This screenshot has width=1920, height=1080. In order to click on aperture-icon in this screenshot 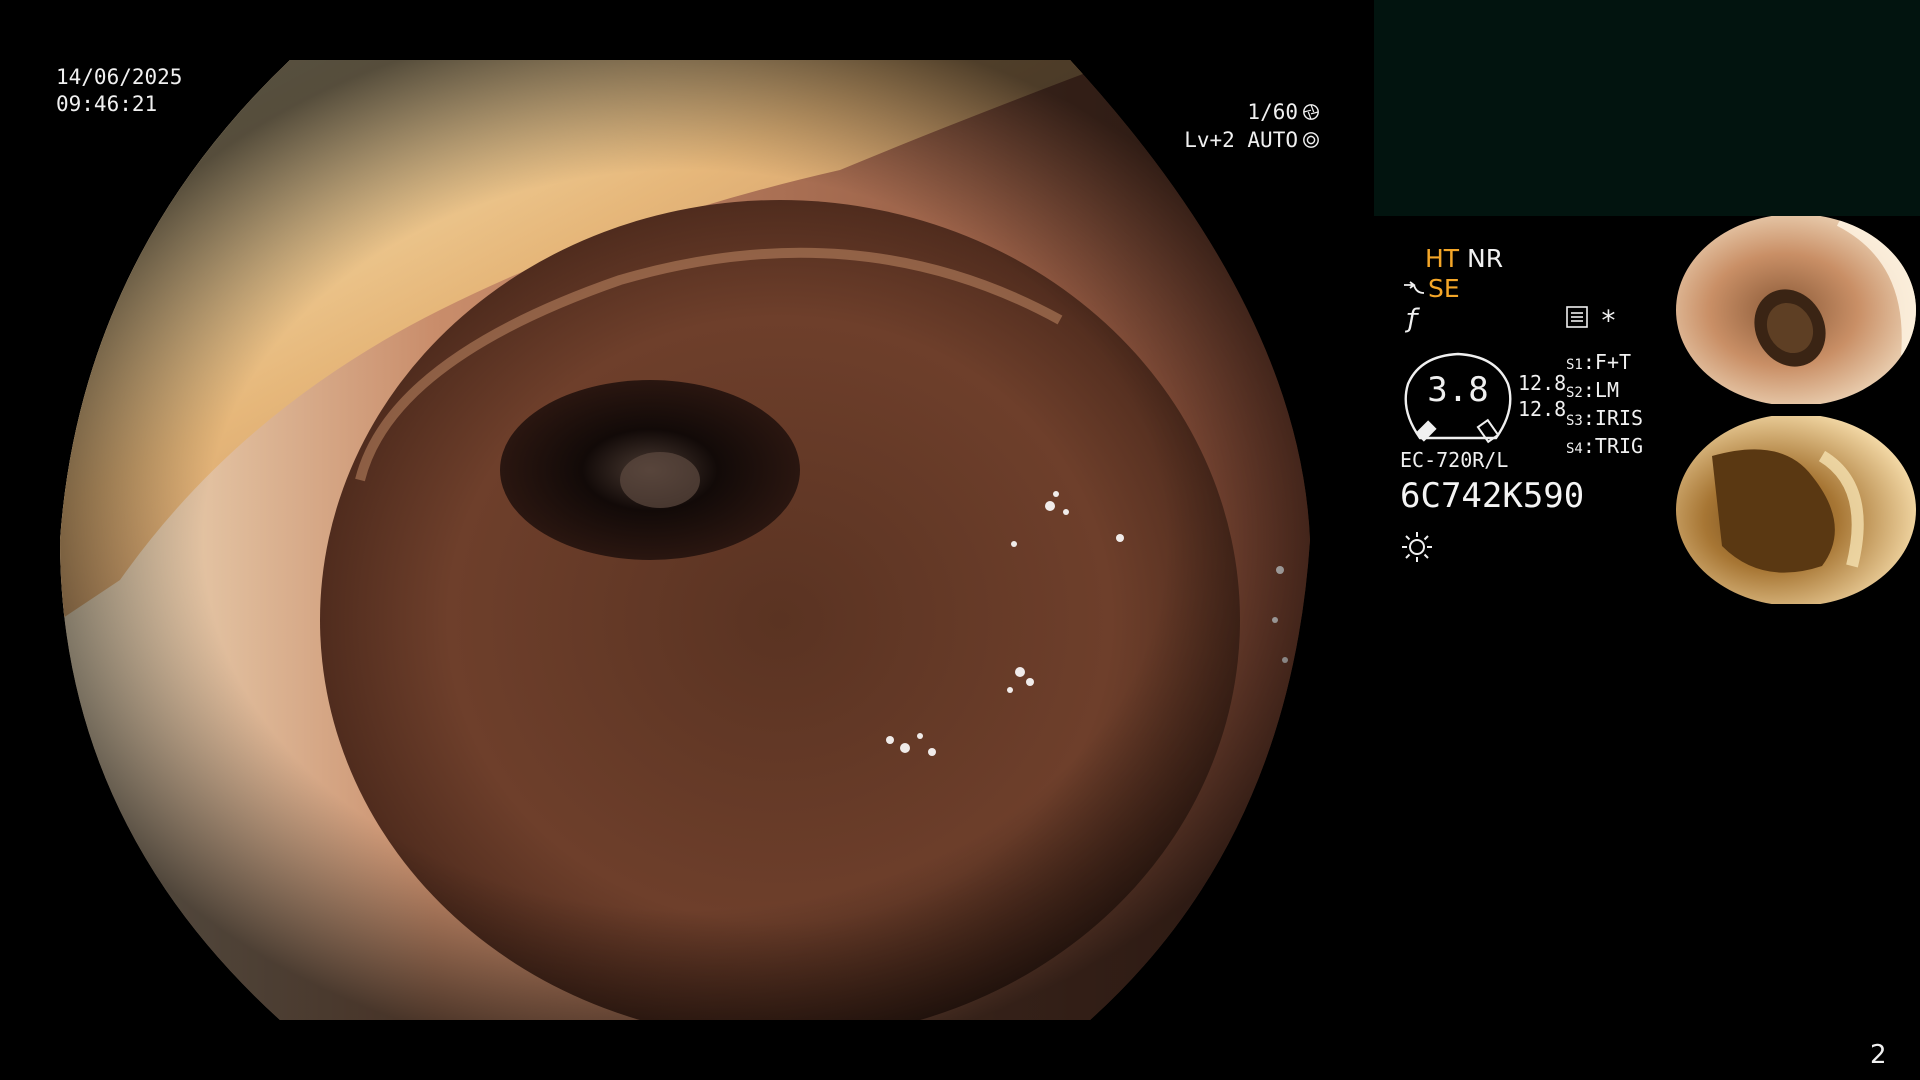, I will do `click(1311, 112)`.